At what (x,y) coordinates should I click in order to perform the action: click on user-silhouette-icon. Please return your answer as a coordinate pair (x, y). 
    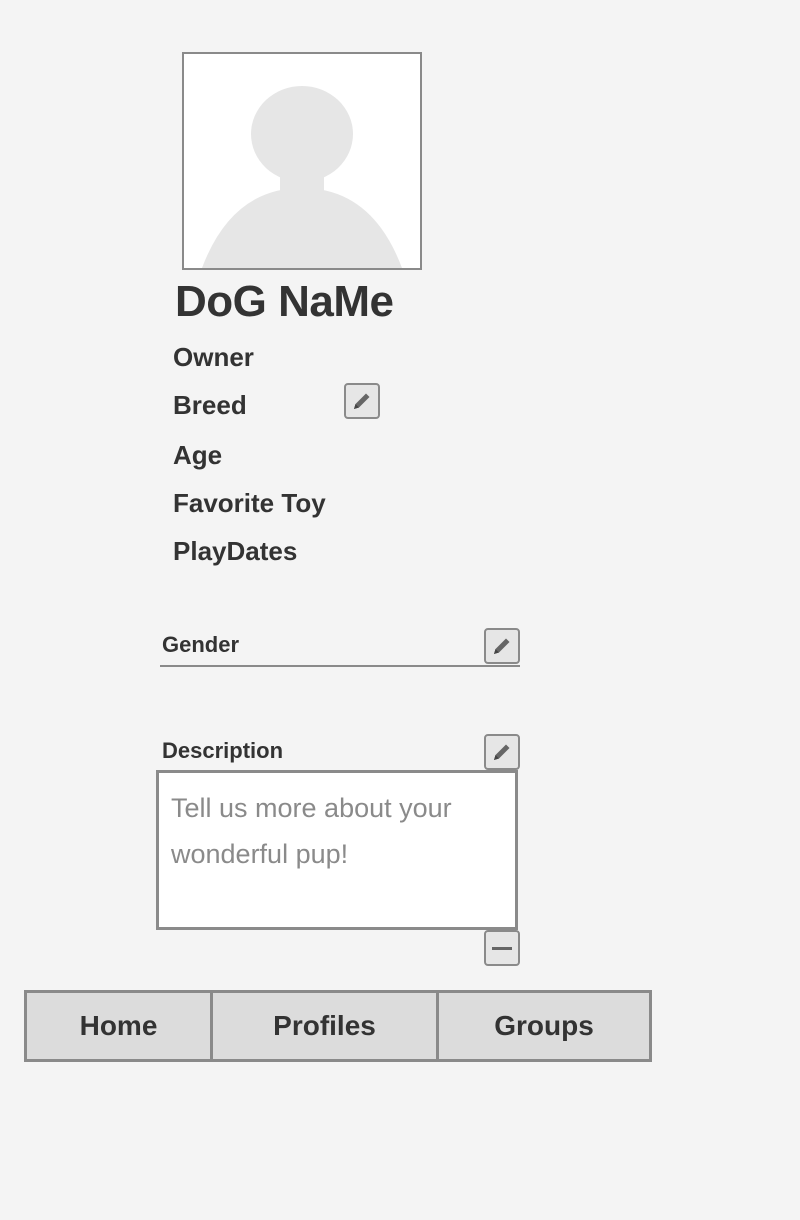
    Looking at the image, I should click on (302, 177).